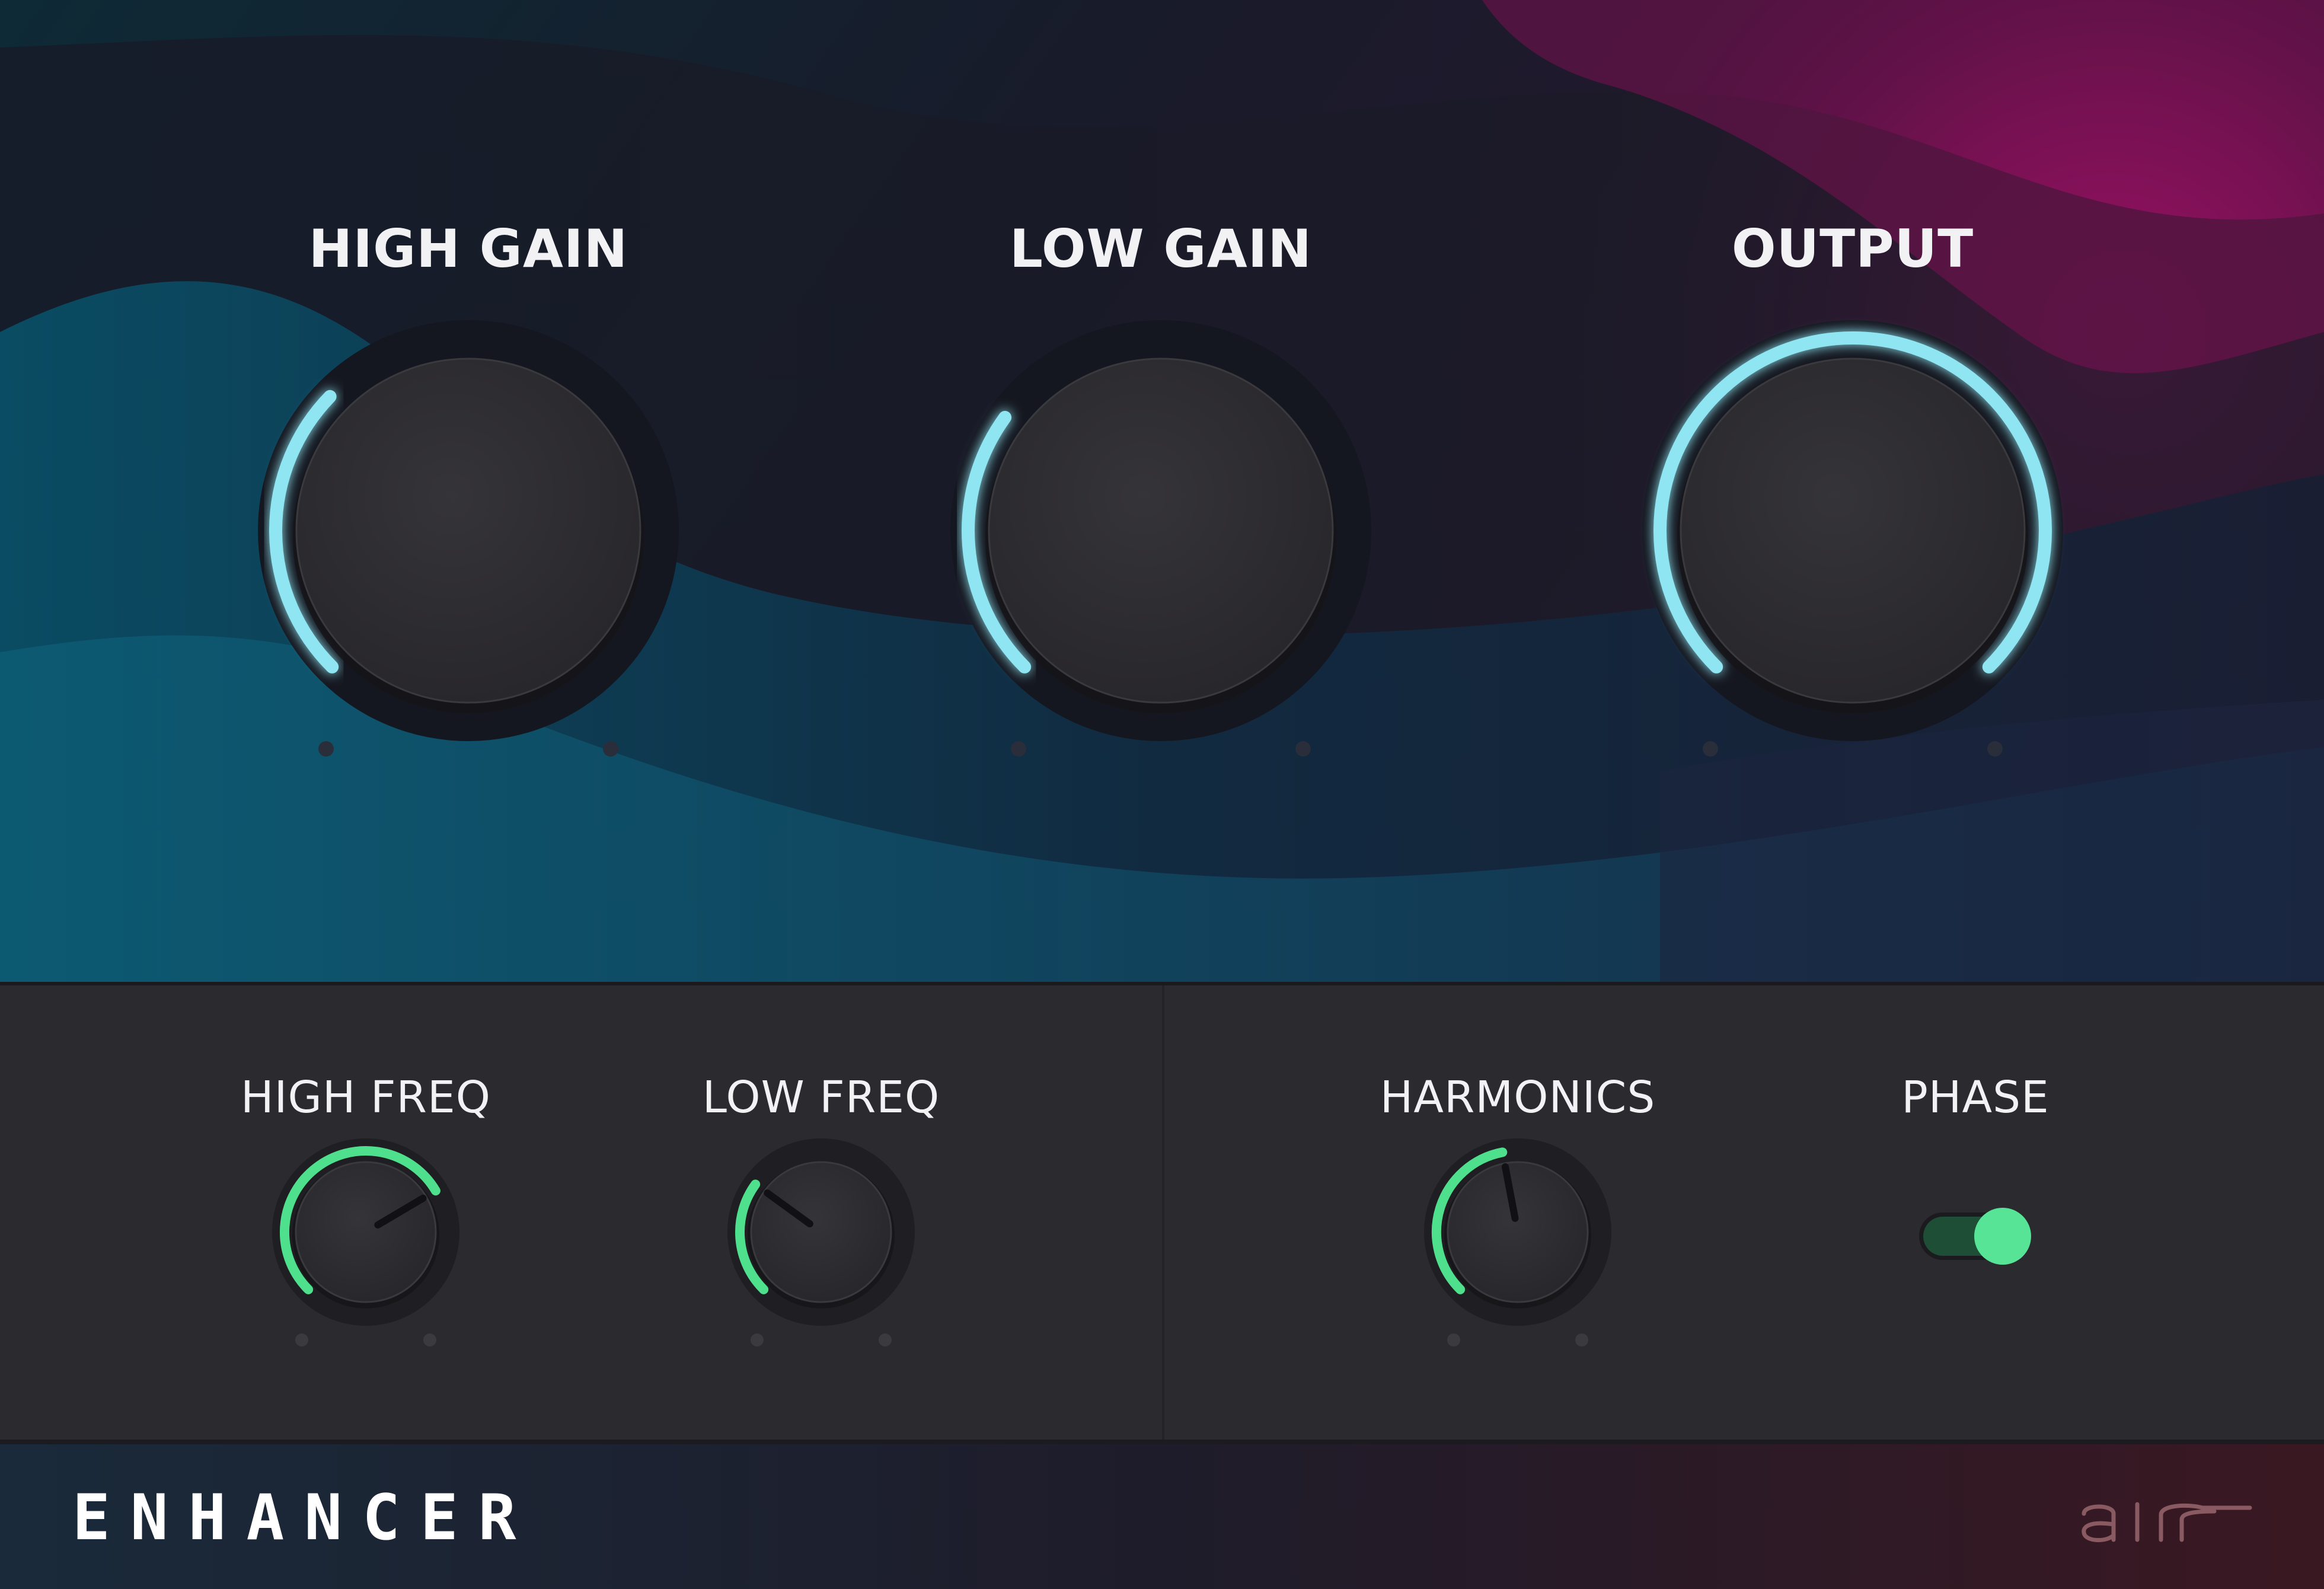  I want to click on high-freq-knob-cap, so click(366, 1232).